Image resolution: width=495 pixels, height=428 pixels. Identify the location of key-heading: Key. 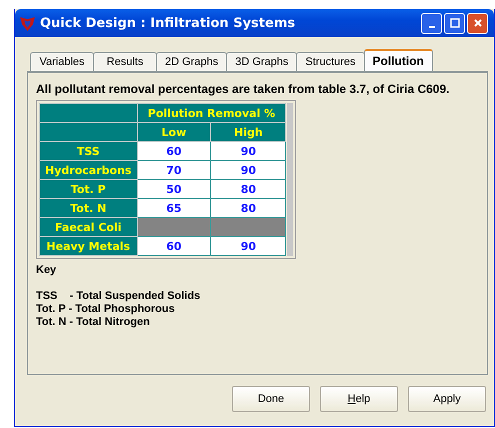
(47, 270).